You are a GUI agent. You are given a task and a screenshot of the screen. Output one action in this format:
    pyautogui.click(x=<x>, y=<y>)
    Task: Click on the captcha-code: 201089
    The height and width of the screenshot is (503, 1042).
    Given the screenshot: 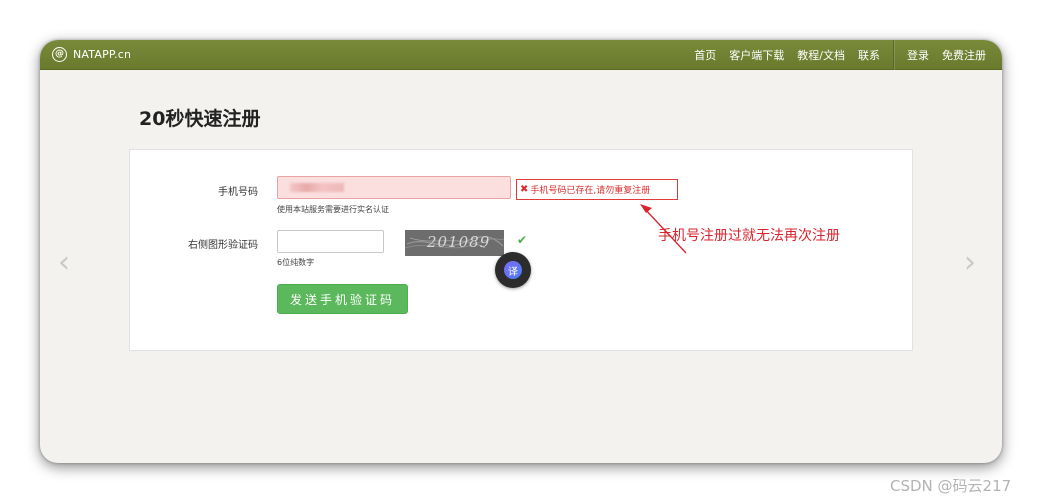 What is the action you would take?
    pyautogui.click(x=459, y=242)
    